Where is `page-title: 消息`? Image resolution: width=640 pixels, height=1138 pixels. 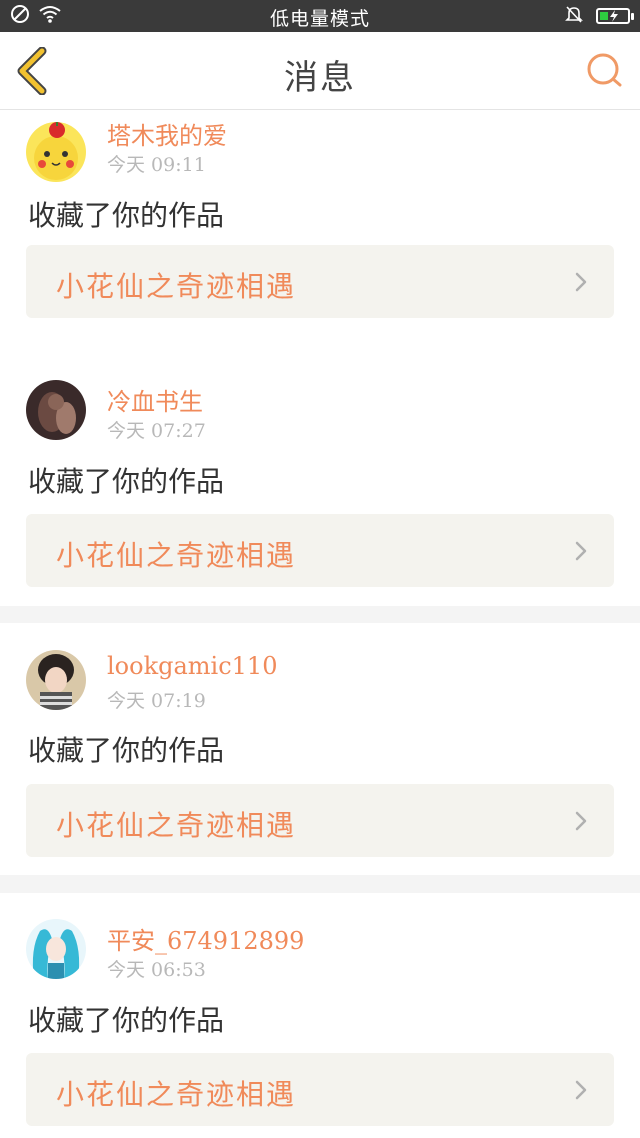
page-title: 消息 is located at coordinates (320, 78).